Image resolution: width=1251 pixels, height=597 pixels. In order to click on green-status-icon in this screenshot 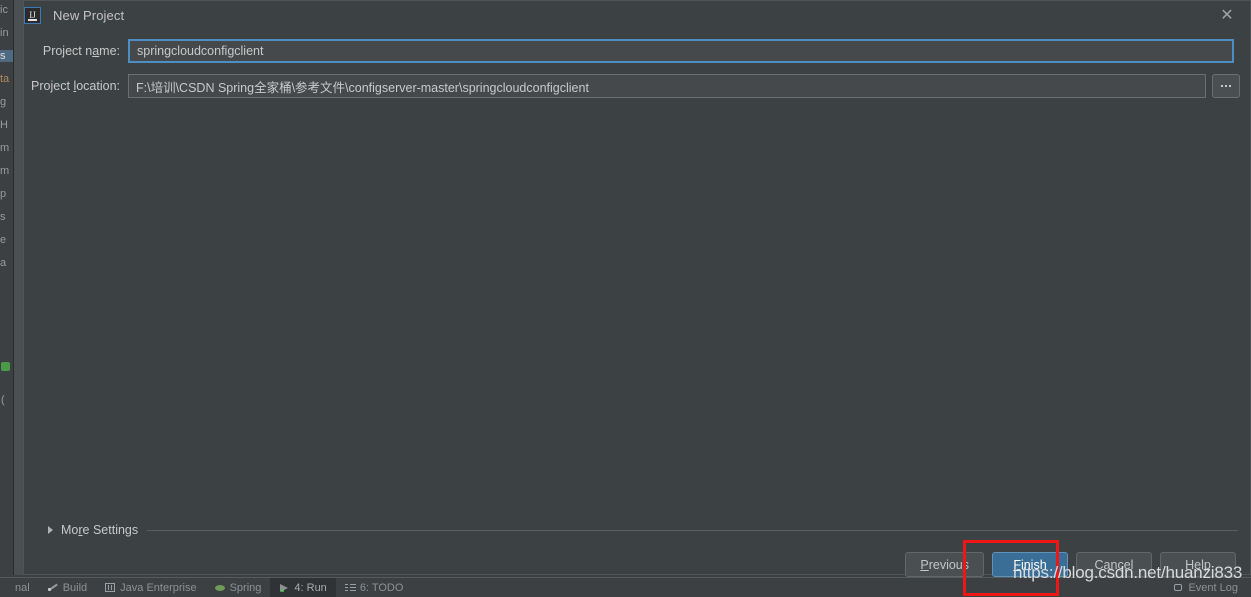, I will do `click(5, 366)`.